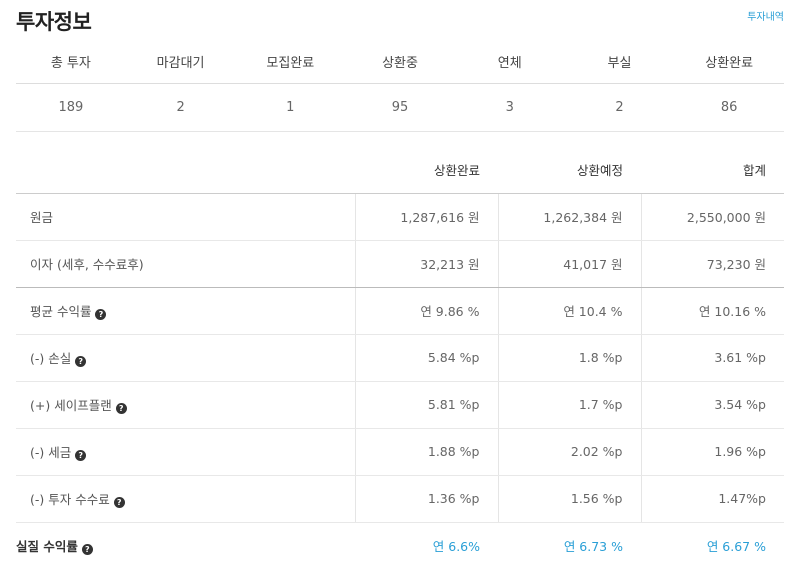  Describe the element at coordinates (426, 217) in the screenshot. I see `table-cell: 1,287,616 원` at that location.